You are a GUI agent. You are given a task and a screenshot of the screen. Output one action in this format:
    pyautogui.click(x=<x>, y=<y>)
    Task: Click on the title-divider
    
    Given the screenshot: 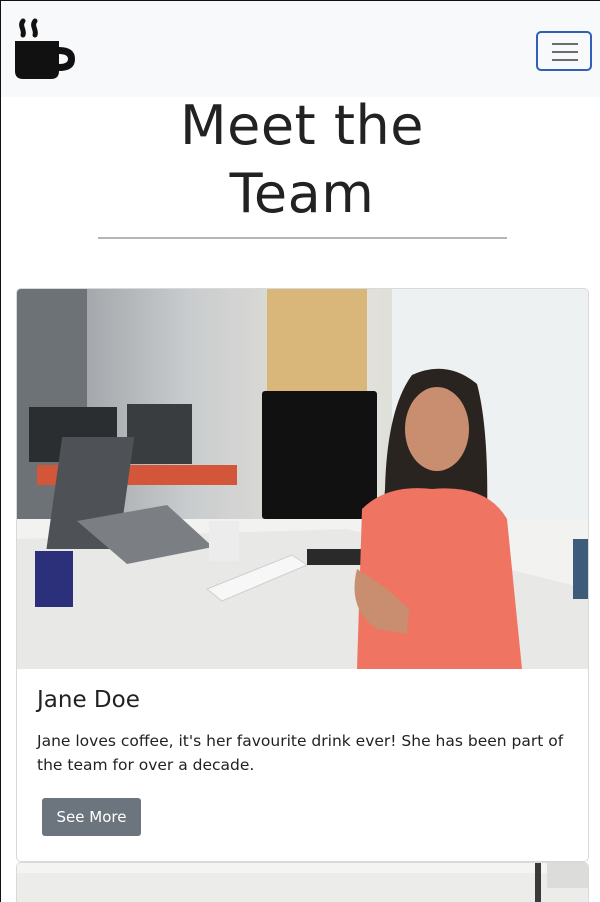 What is the action you would take?
    pyautogui.click(x=302, y=238)
    